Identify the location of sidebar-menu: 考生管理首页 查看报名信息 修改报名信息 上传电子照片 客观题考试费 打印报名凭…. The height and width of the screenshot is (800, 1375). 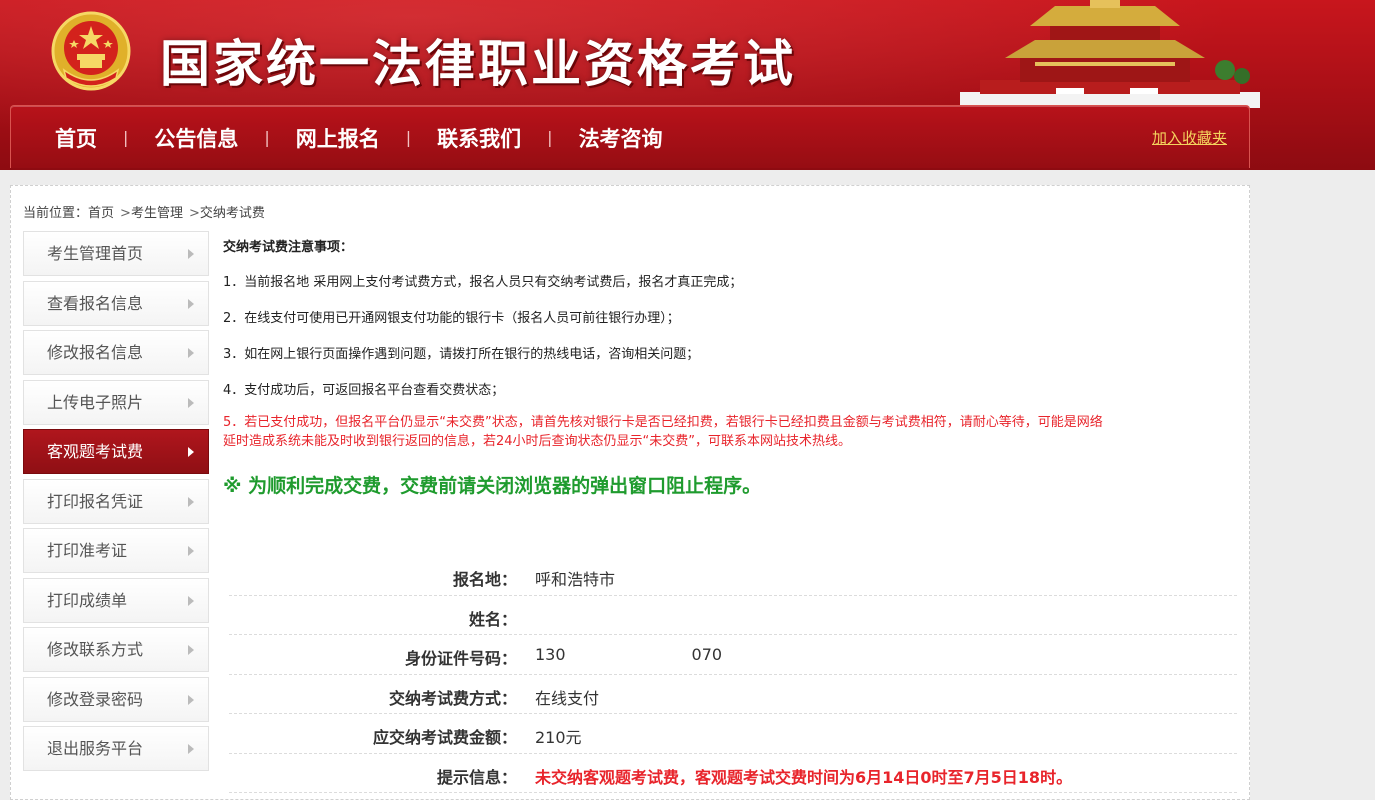
(116, 503).